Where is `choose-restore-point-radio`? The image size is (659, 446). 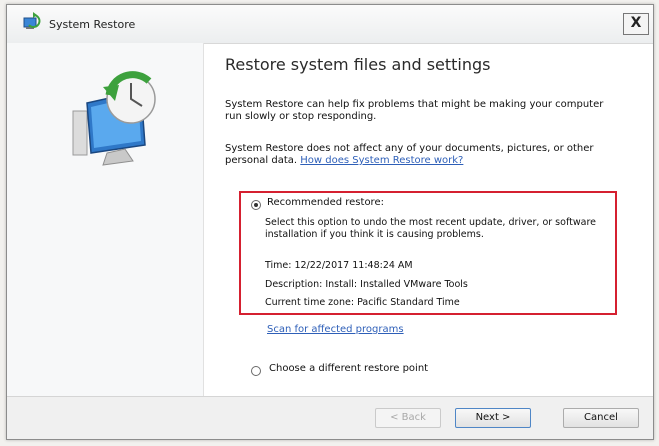
choose-restore-point-radio is located at coordinates (256, 371).